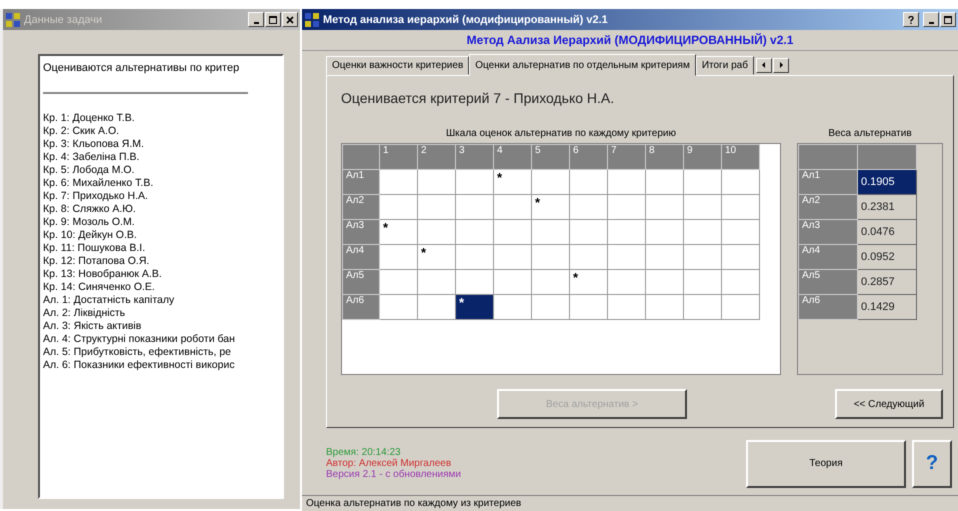 This screenshot has width=958, height=511. What do you see at coordinates (108, 300) in the screenshot?
I see `list-line: Ал. 1: Достатність капіталу` at bounding box center [108, 300].